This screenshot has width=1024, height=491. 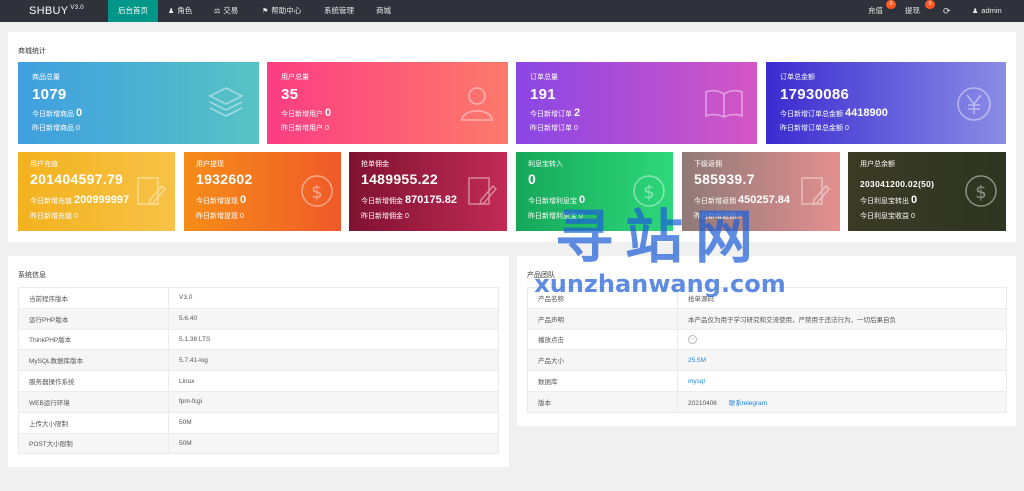 I want to click on card-title: 用户充值, so click(x=44, y=164).